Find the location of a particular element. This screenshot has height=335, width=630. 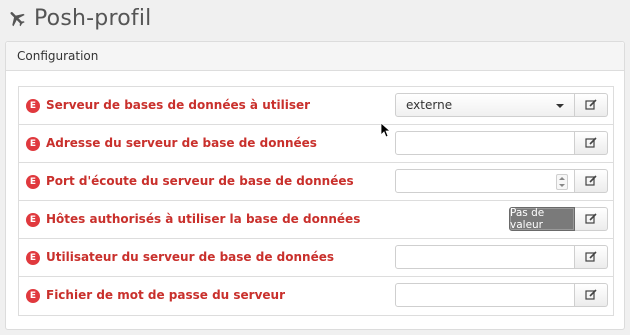

page-title: Posh-profil is located at coordinates (93, 18).